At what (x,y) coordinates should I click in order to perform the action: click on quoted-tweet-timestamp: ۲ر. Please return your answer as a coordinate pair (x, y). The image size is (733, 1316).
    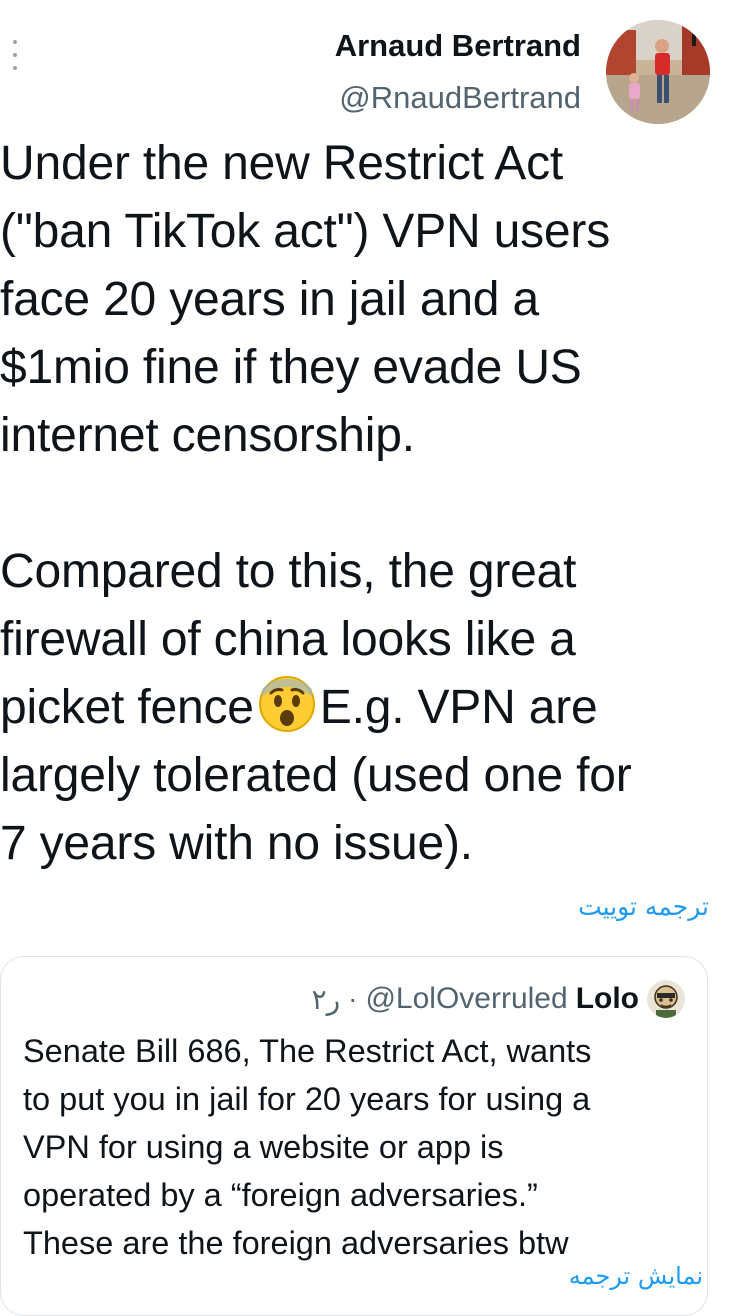
    Looking at the image, I should click on (326, 999).